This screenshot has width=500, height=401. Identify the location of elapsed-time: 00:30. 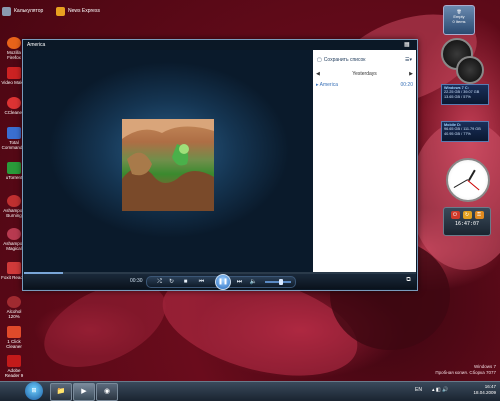
(136, 281).